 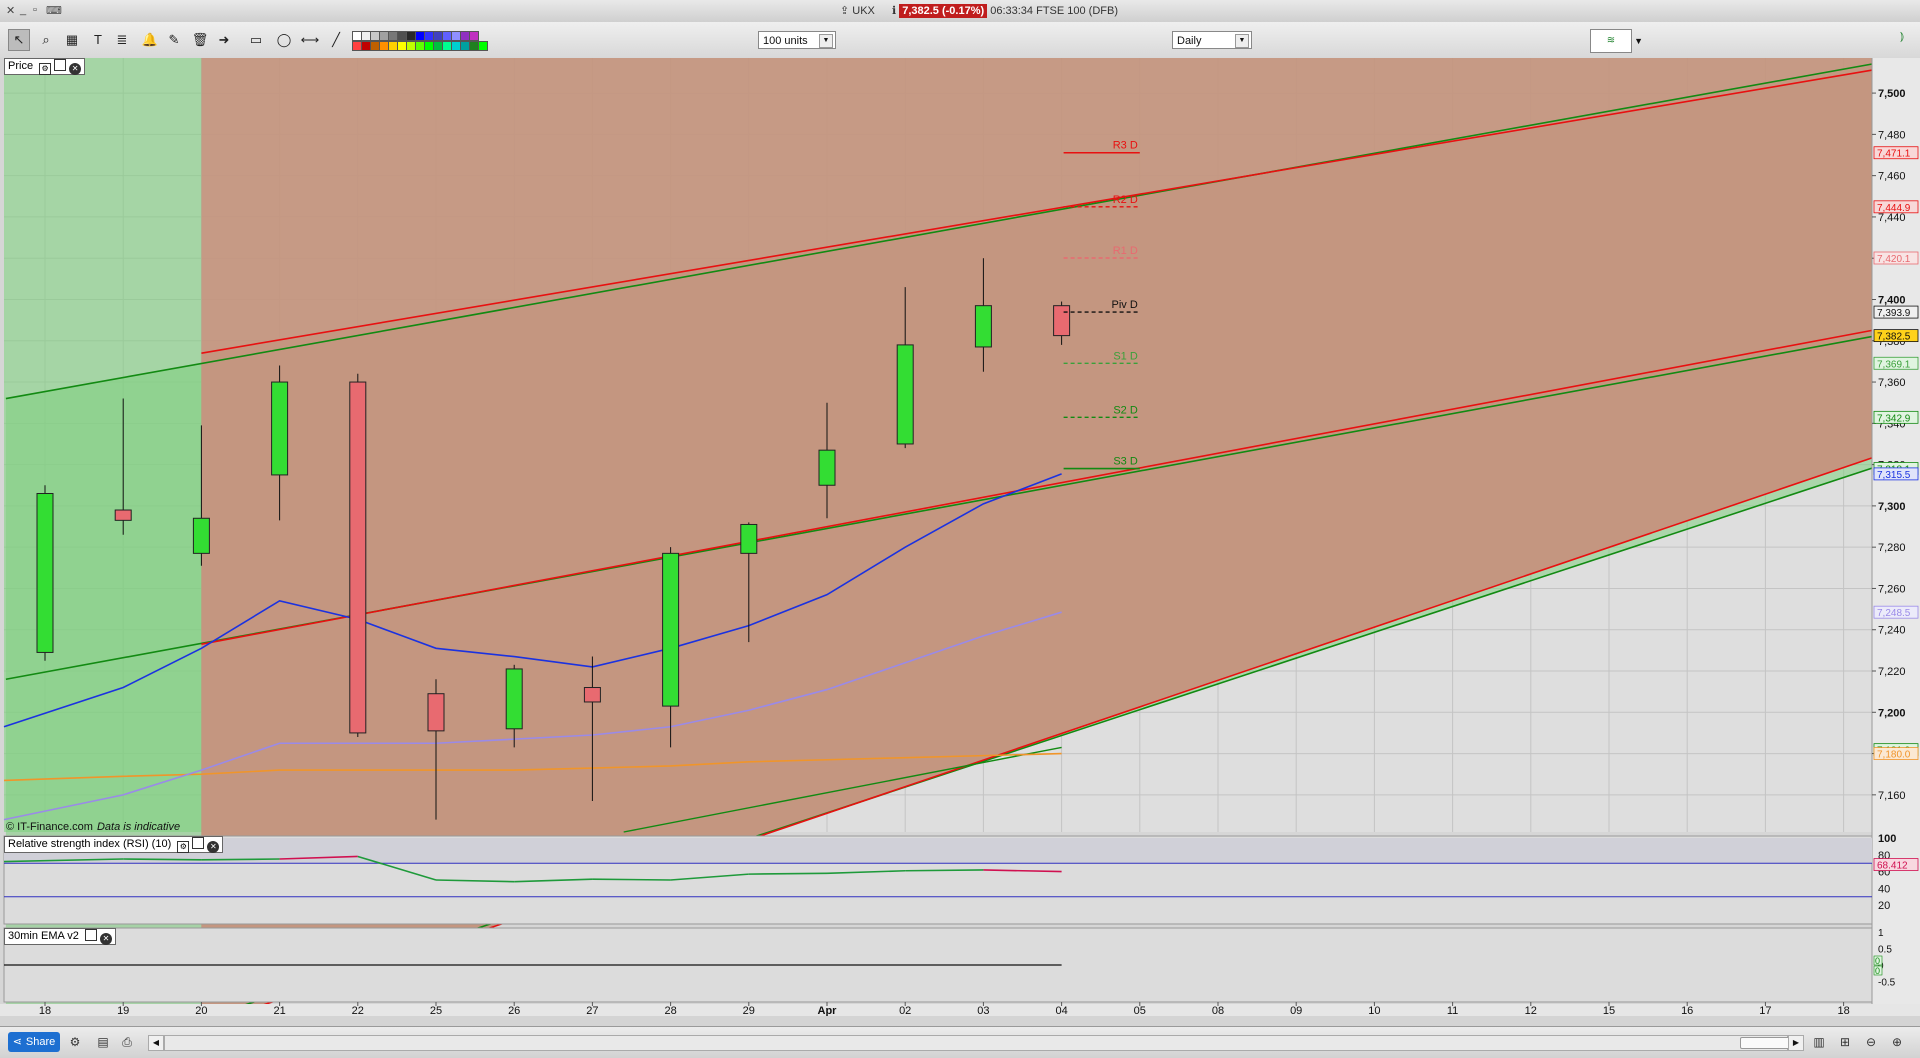 I want to click on ema-tick-label: 1, so click(x=1881, y=933).